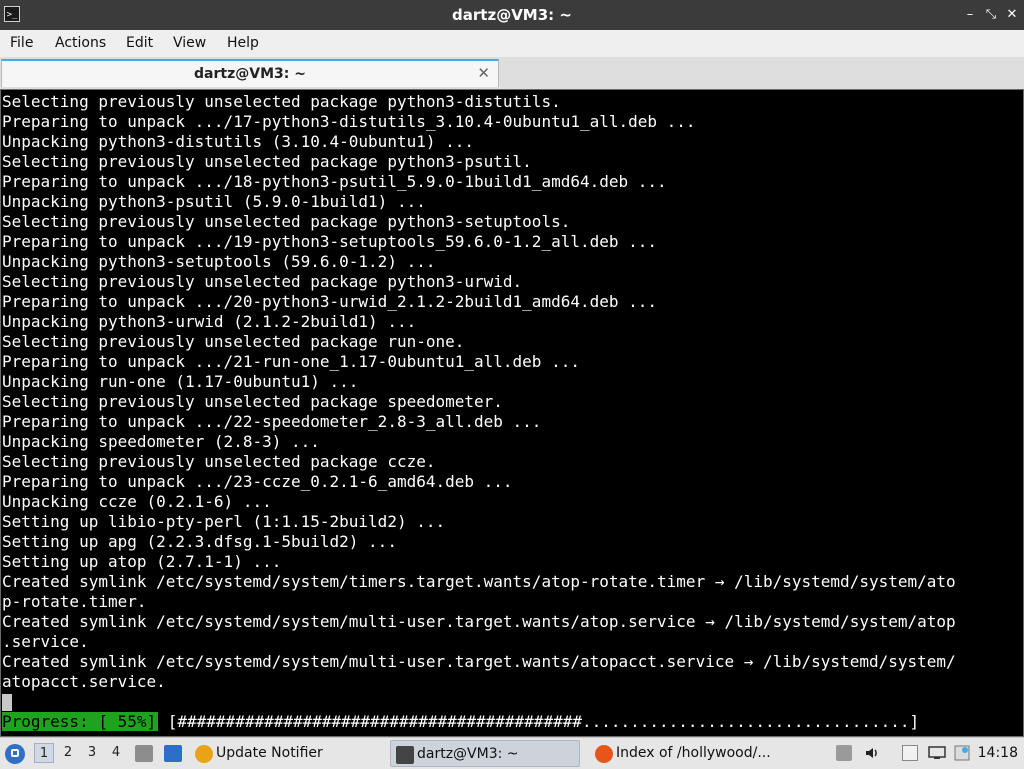  I want to click on speaker-icon, so click(872, 753).